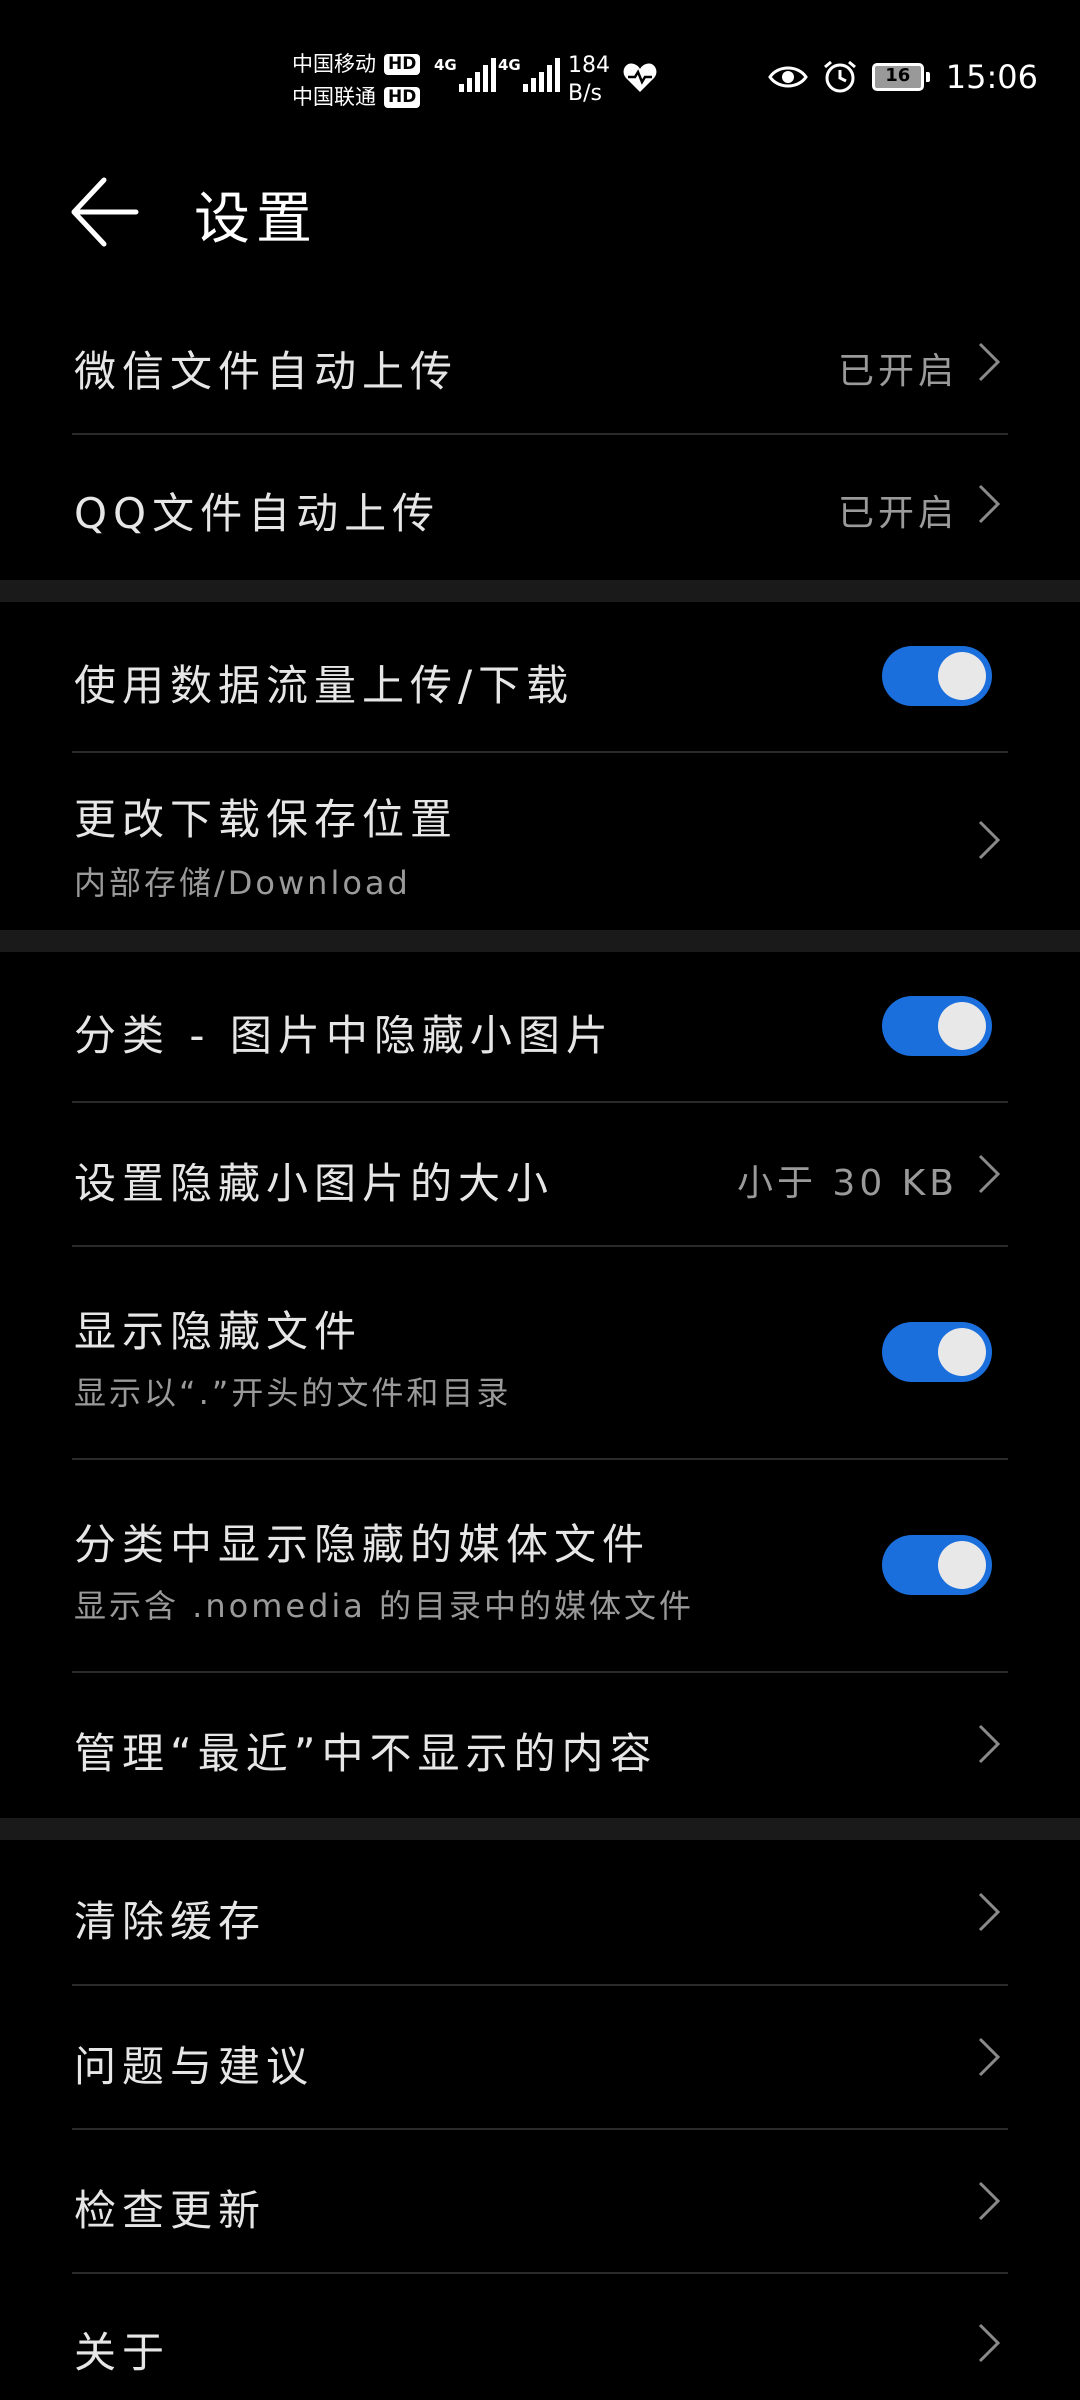 The width and height of the screenshot is (1080, 2400). Describe the element at coordinates (589, 80) in the screenshot. I see `network-speed: 184 B/s` at that location.